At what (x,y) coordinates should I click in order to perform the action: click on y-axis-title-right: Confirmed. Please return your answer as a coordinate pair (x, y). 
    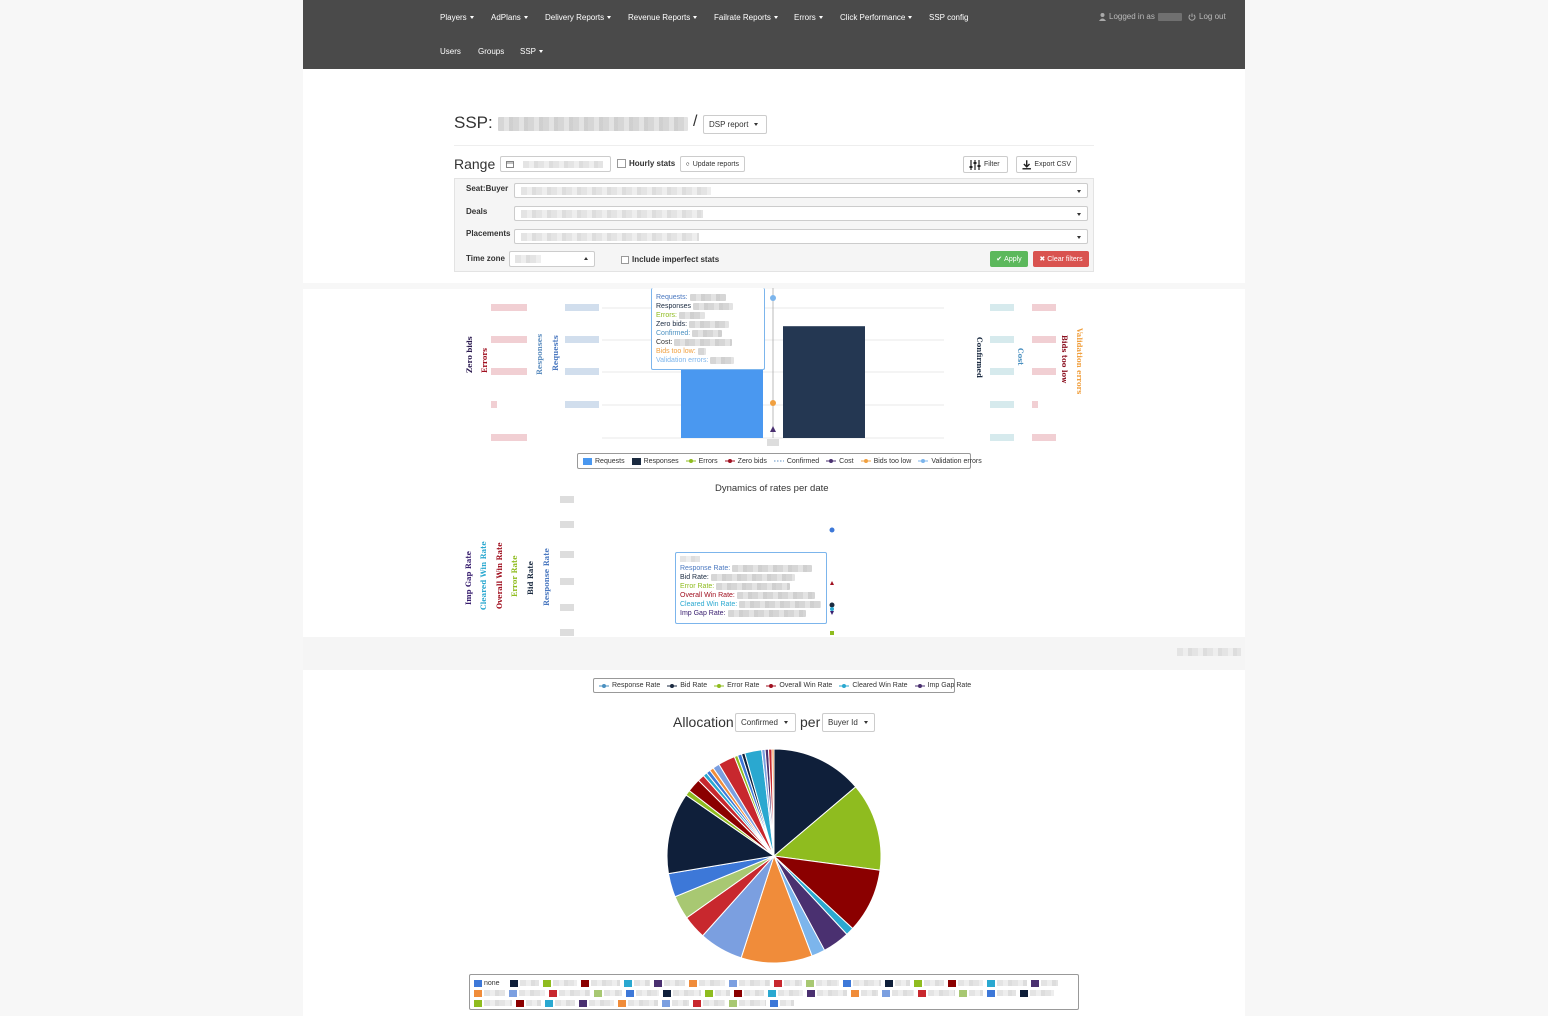
    Looking at the image, I should click on (979, 357).